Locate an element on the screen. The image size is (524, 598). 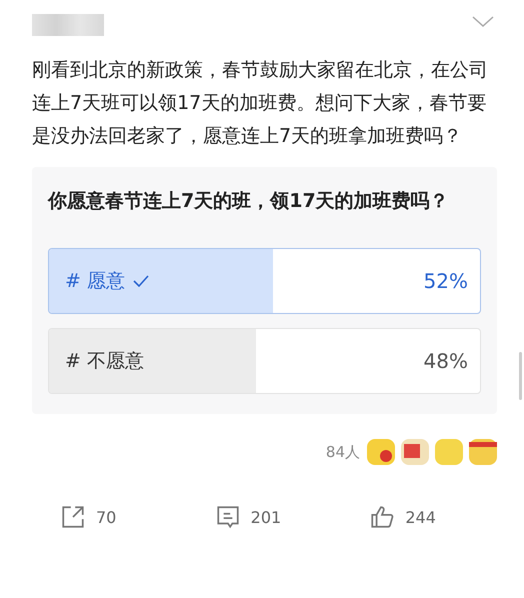
option-percent: 48% is located at coordinates (446, 361).